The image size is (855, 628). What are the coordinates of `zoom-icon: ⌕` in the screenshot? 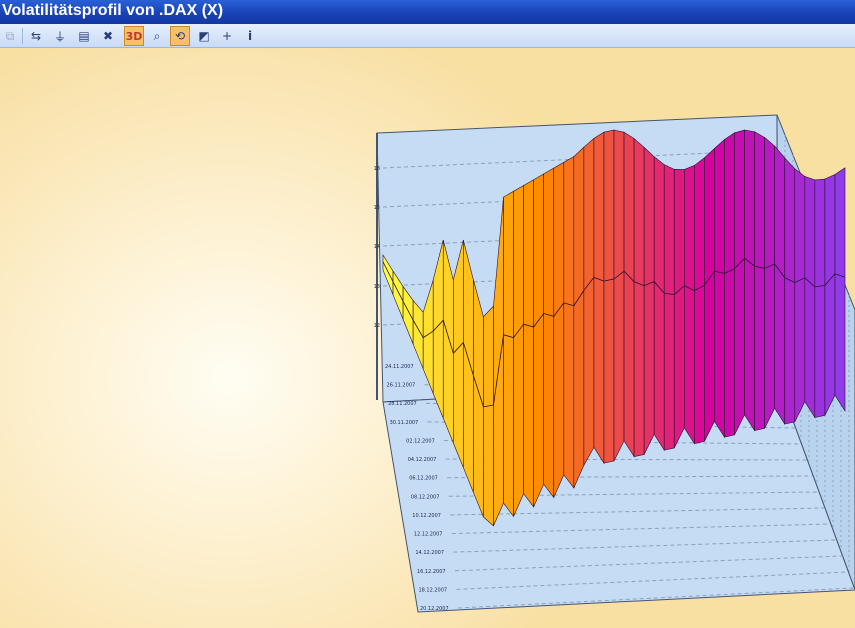 It's located at (157, 36).